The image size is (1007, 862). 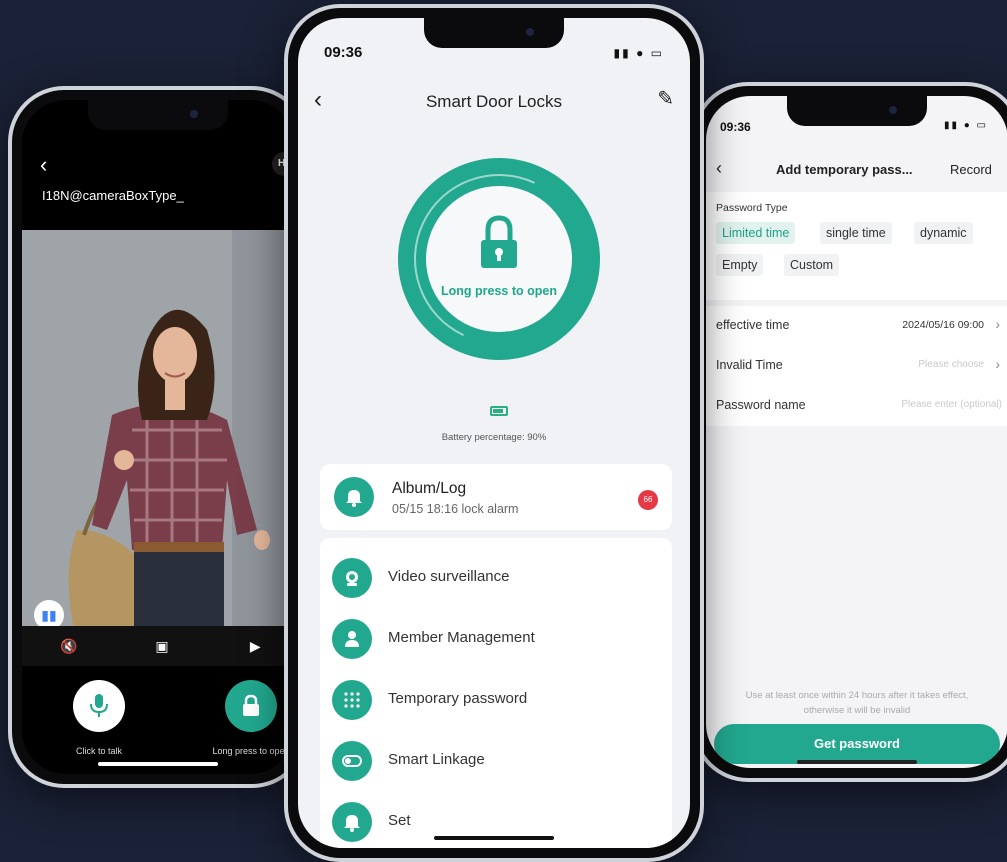 I want to click on record-video-icon: ▶, so click(x=255, y=646).